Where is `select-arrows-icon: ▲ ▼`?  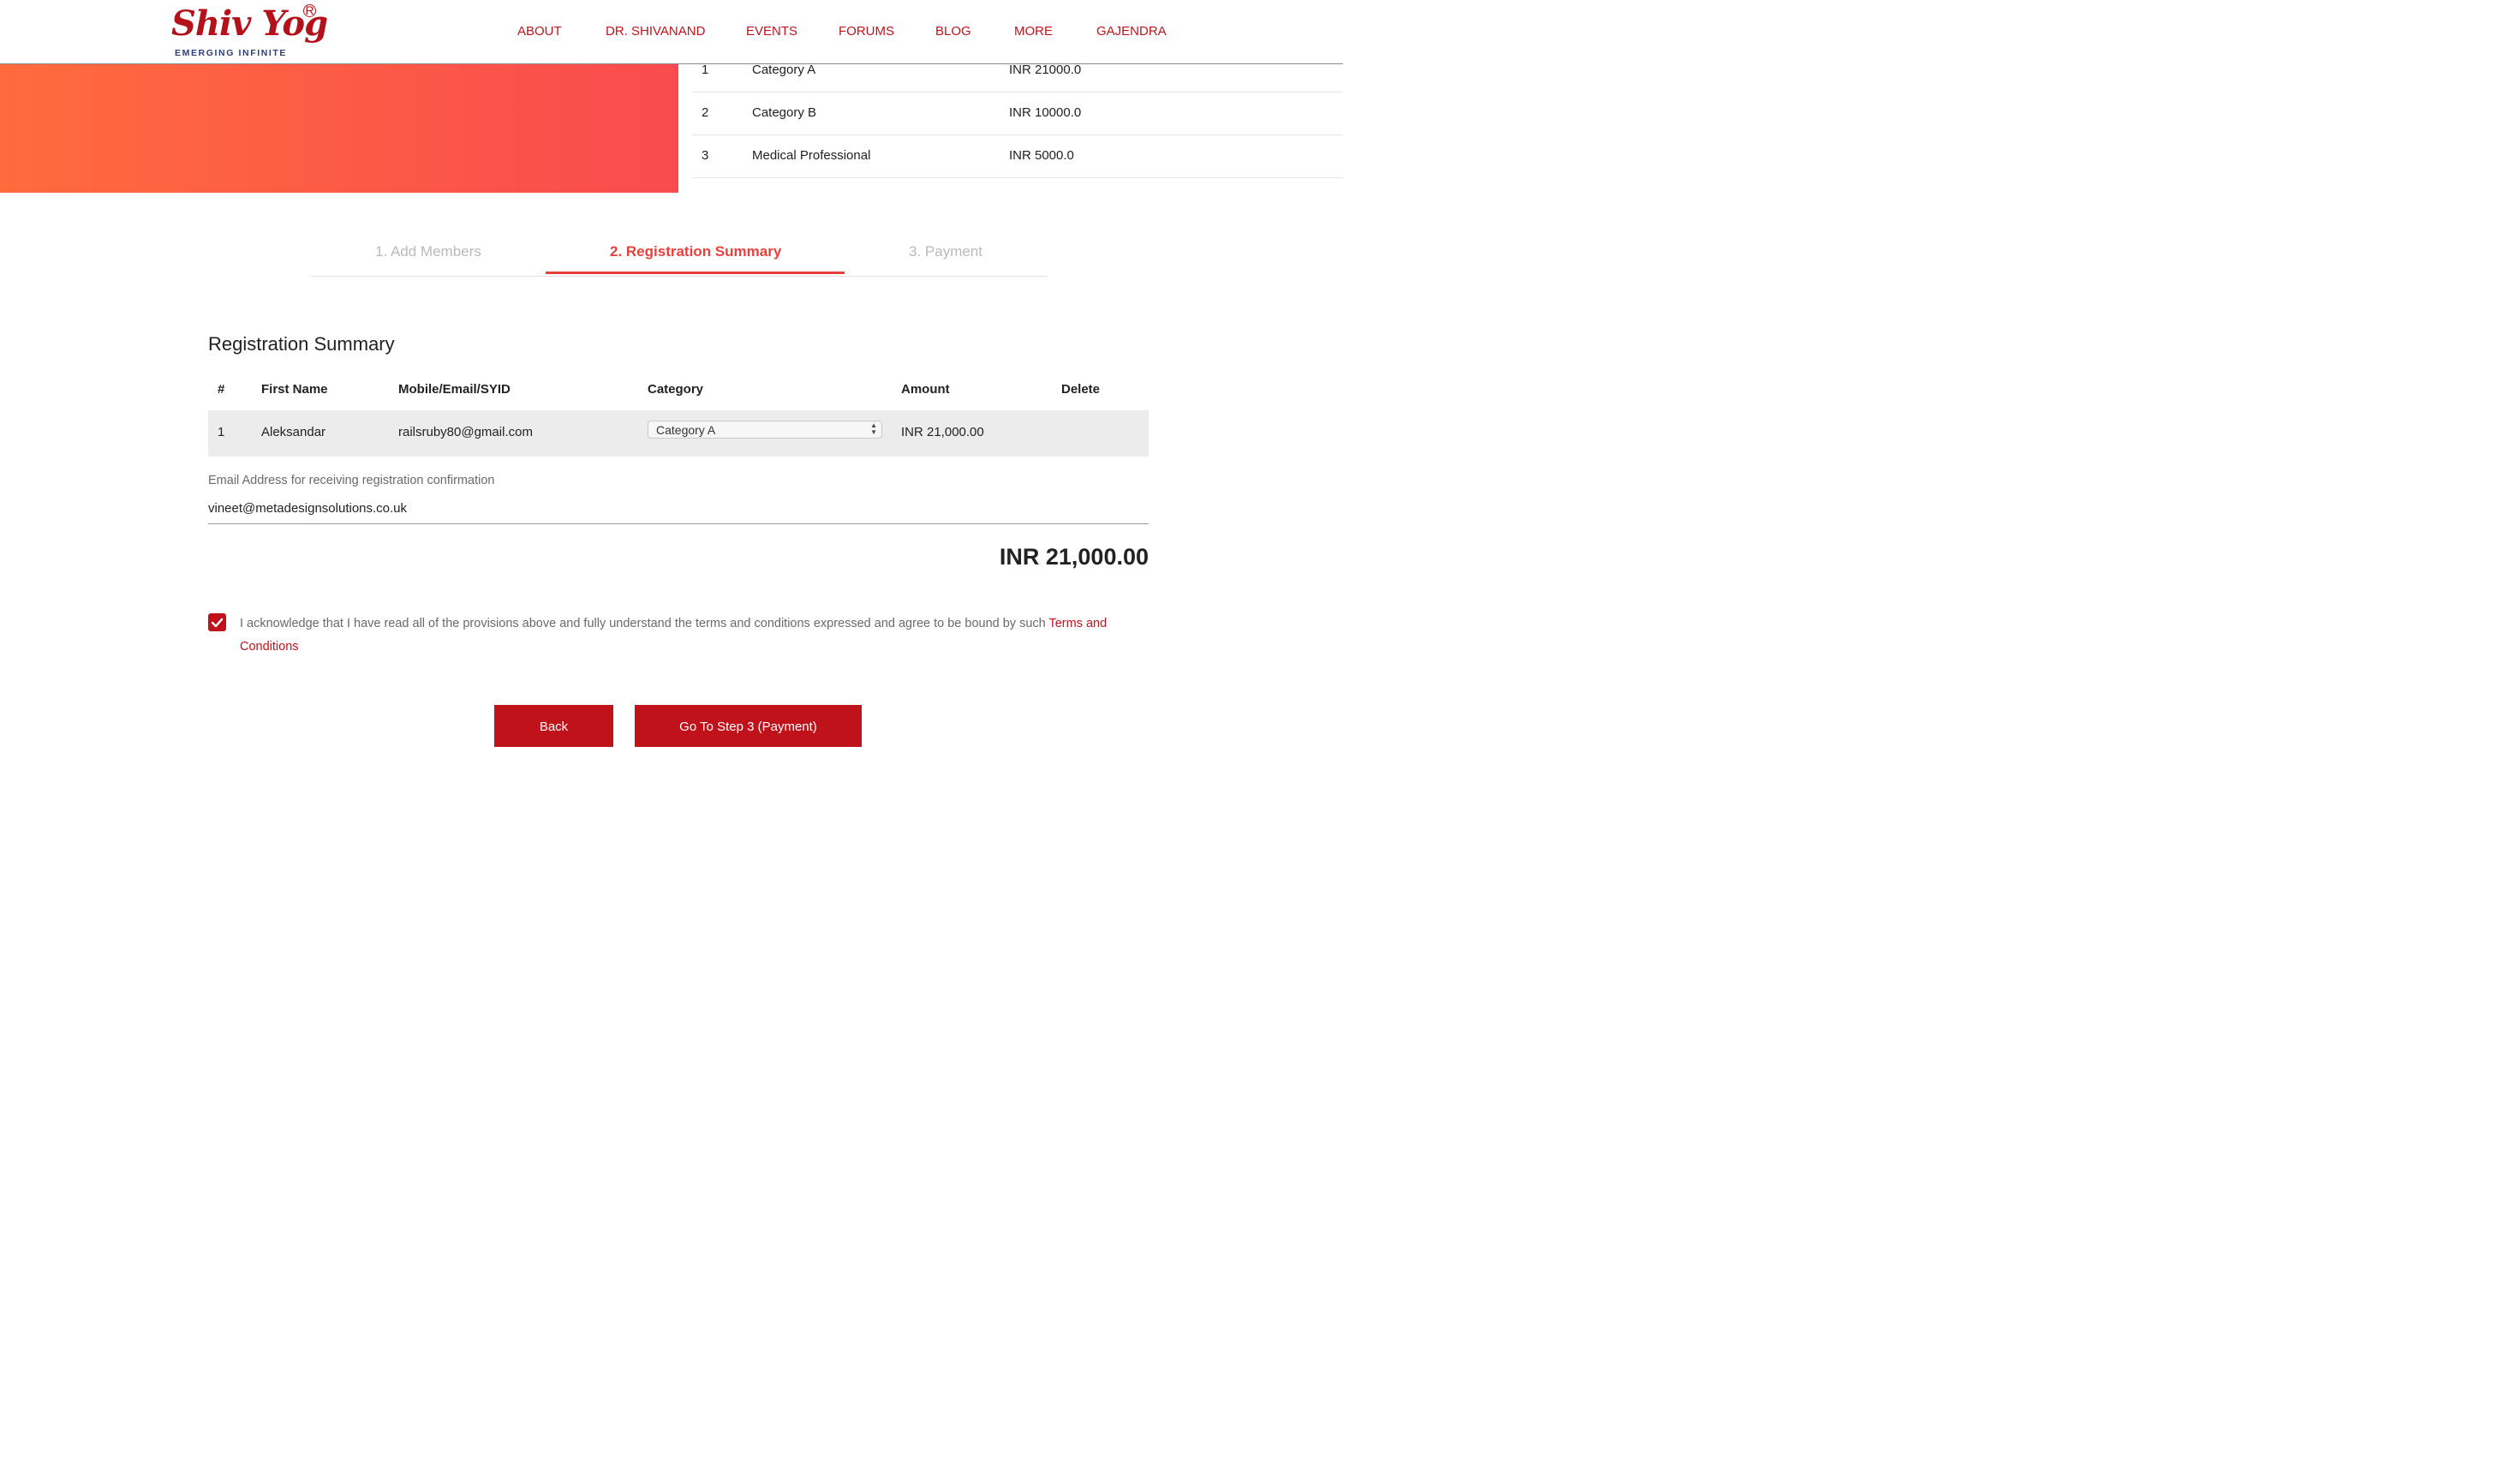
select-arrows-icon: ▲ ▼ is located at coordinates (874, 428).